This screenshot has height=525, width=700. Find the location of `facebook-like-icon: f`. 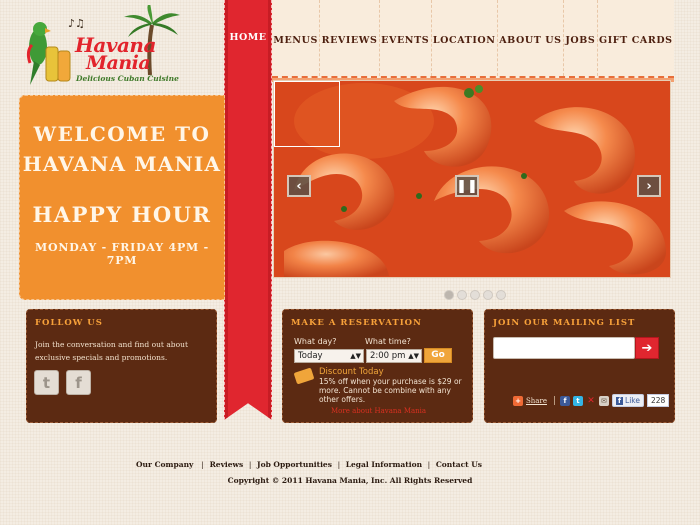

facebook-like-icon: f is located at coordinates (619, 400).